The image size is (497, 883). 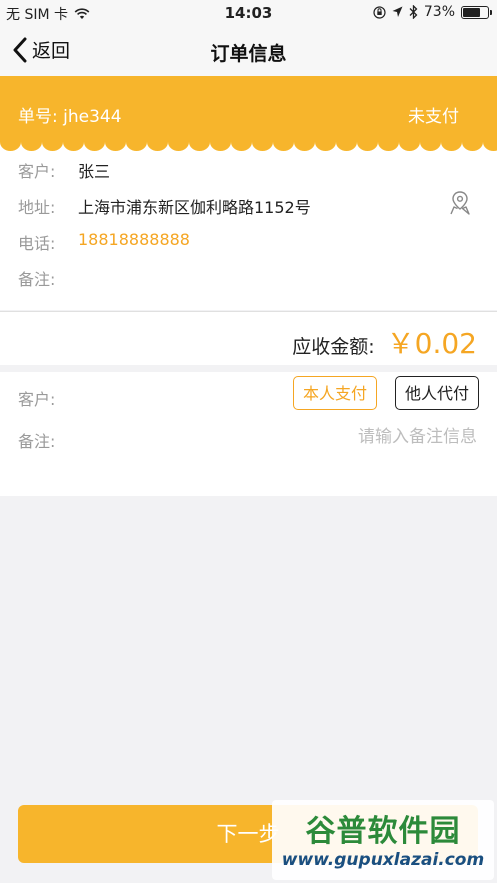 I want to click on pay-other-button: 他人代付, so click(x=437, y=393).